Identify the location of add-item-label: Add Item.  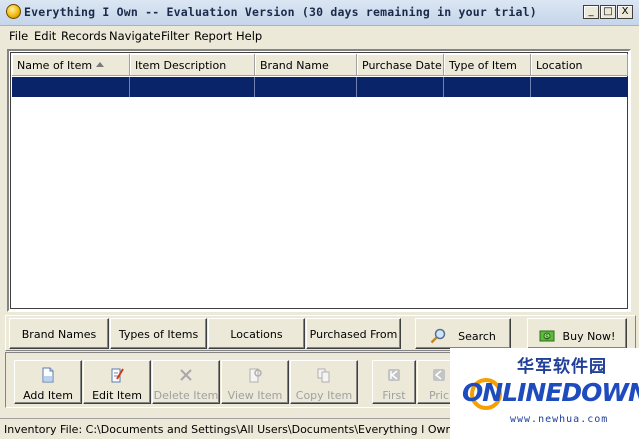
(48, 395).